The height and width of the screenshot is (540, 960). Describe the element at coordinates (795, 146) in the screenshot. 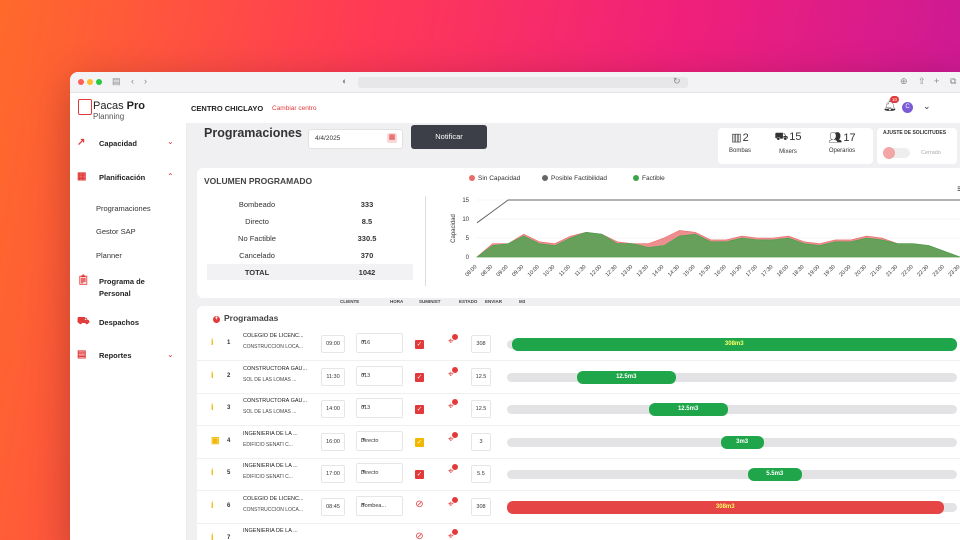

I see `resources-summary: ▥2 Bombas ⛟15 Mixers 👥︎17 Operarios` at that location.